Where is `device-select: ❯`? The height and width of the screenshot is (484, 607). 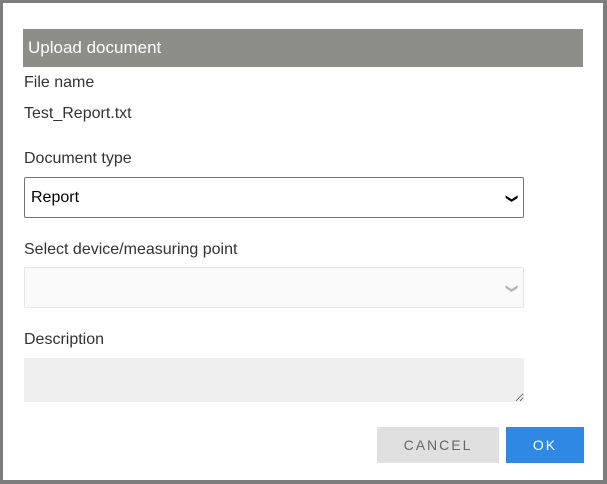
device-select: ❯ is located at coordinates (274, 287).